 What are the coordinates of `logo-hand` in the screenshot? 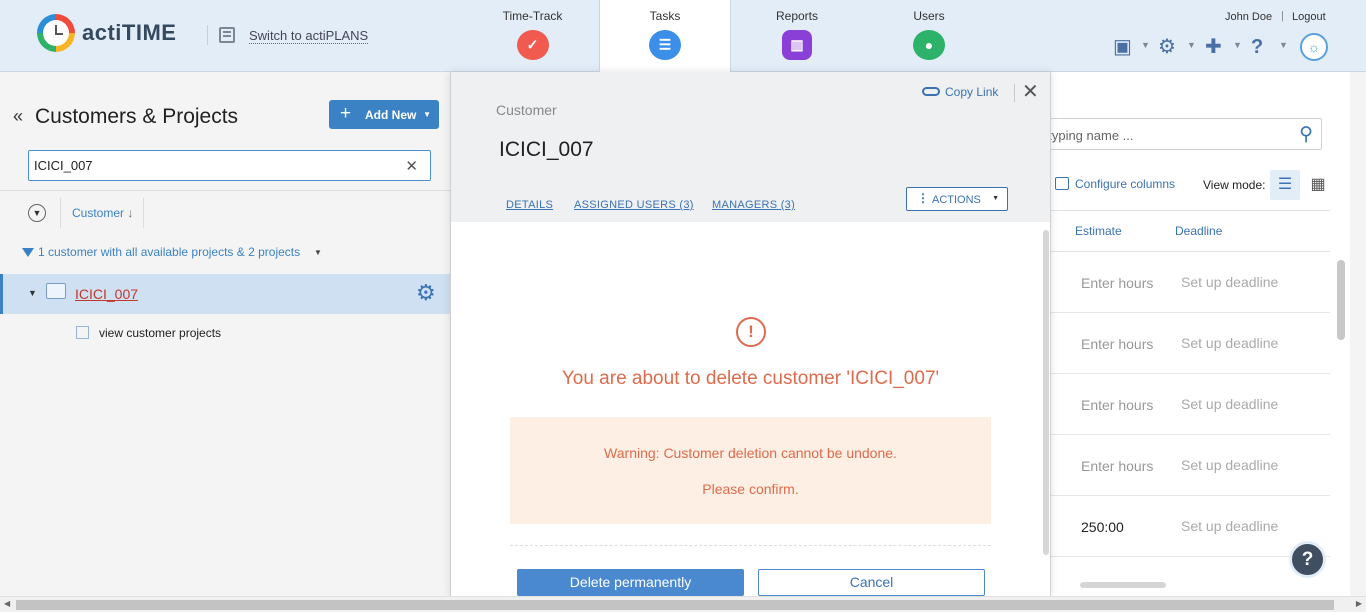 It's located at (59, 34).